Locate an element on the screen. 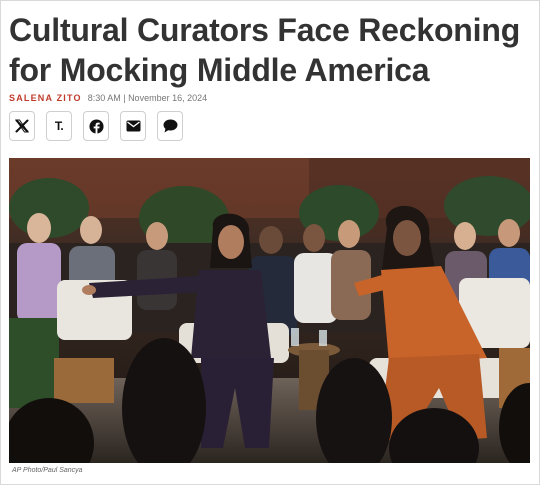 The width and height of the screenshot is (540, 485). comment-icon is located at coordinates (170, 126).